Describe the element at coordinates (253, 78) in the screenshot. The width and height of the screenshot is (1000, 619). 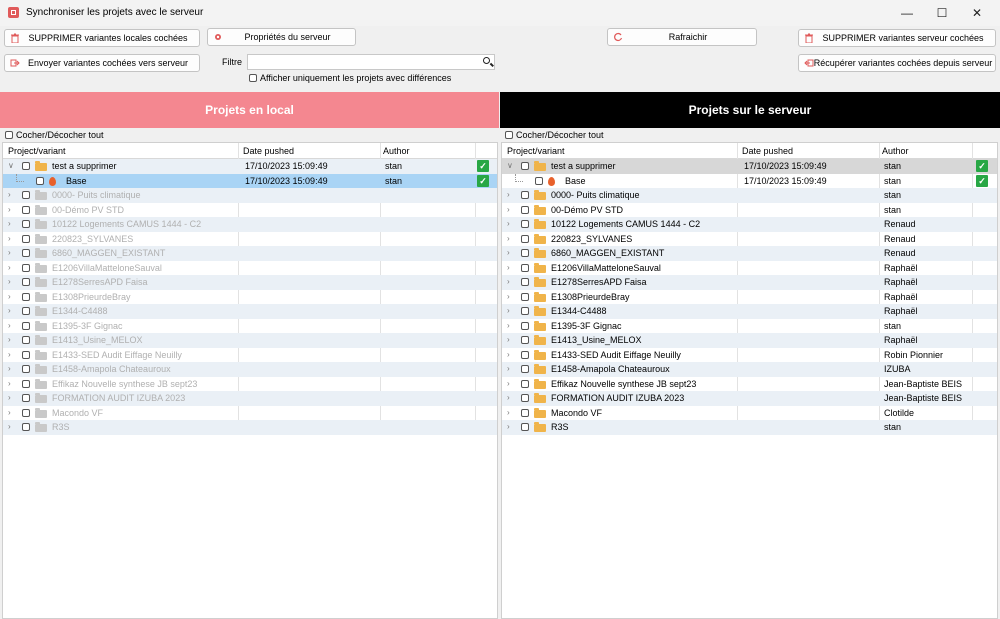
I see `diff-only-checkbox` at that location.